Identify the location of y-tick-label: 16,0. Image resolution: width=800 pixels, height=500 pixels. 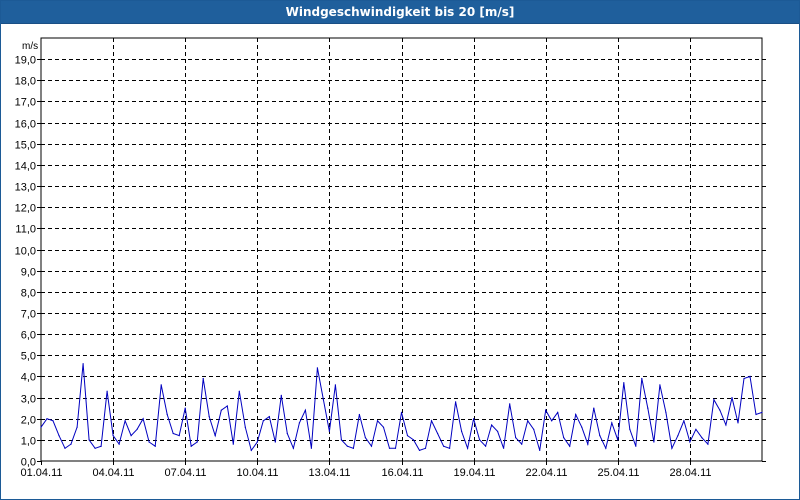
(25, 125).